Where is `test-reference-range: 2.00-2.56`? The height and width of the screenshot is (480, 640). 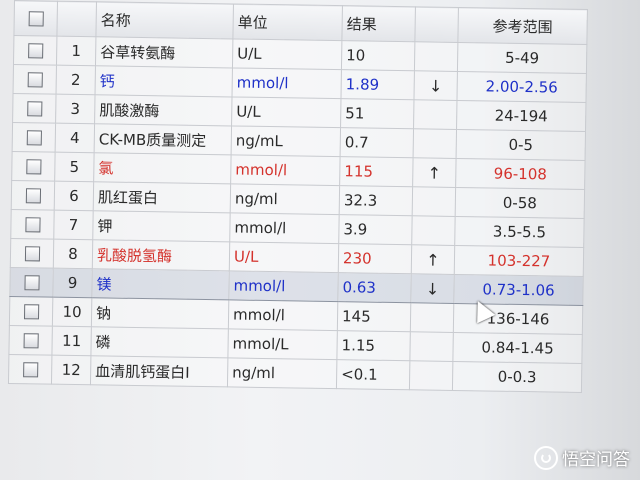 test-reference-range: 2.00-2.56 is located at coordinates (521, 87).